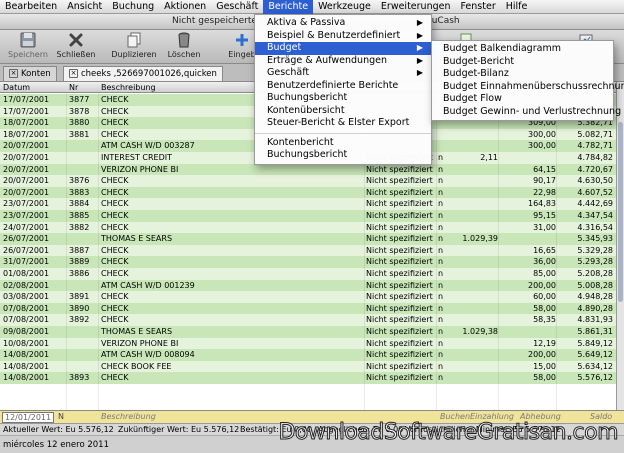 This screenshot has width=624, height=453. Describe the element at coordinates (61, 416) in the screenshot. I see `num-input-marker: N` at that location.